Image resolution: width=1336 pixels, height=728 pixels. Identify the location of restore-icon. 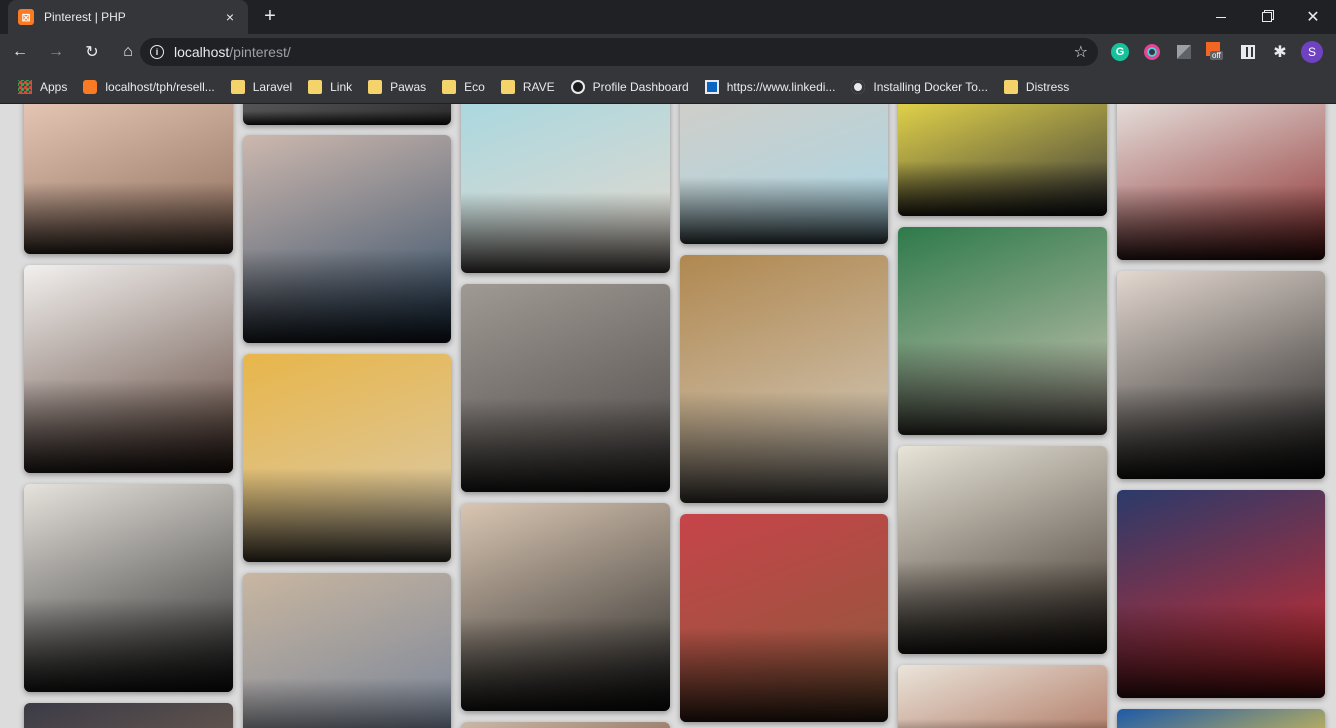
(1267, 17).